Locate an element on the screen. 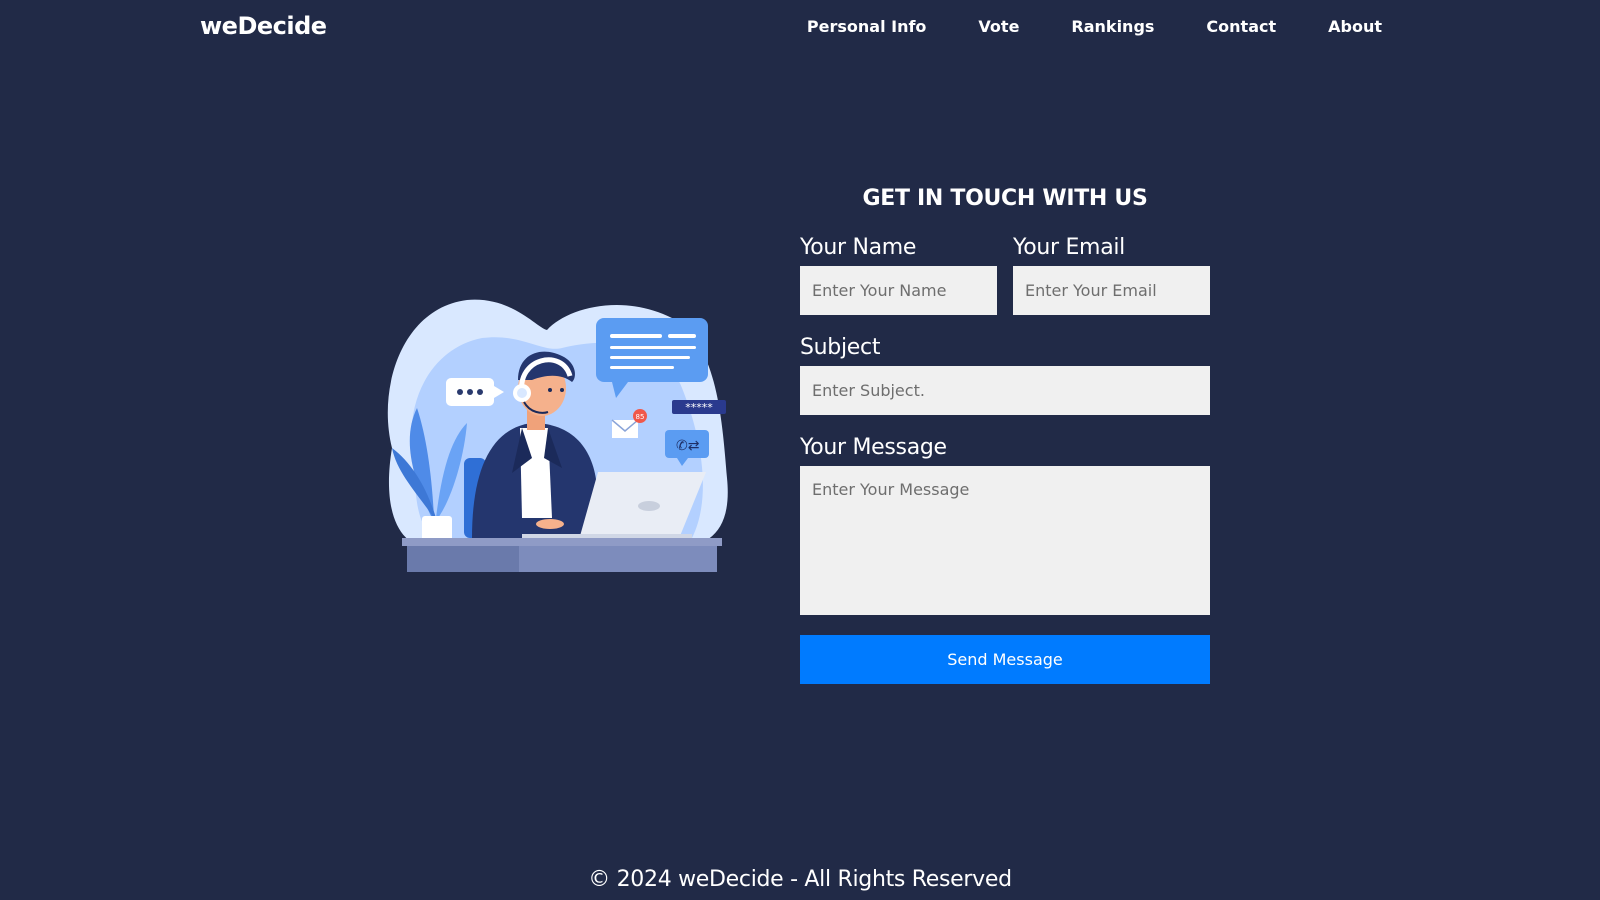  brand-logo: weDecide is located at coordinates (263, 26).